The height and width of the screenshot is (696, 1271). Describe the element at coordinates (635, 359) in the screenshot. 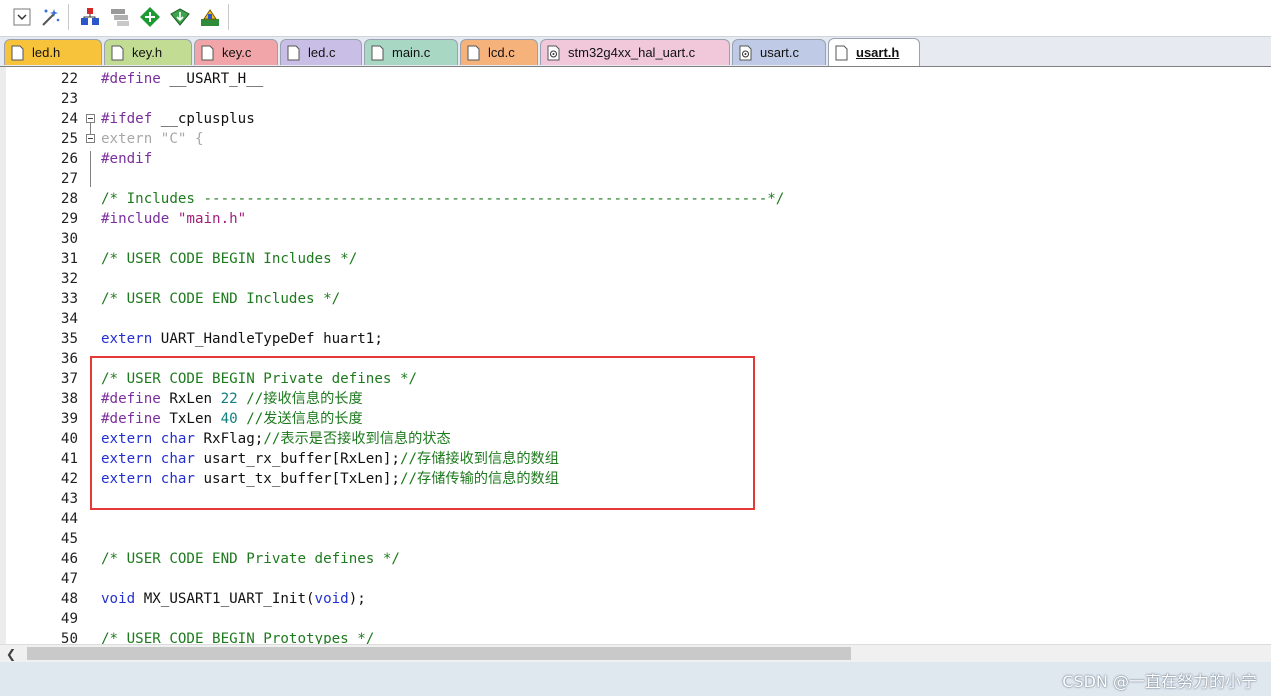

I see `code-line: 36` at that location.